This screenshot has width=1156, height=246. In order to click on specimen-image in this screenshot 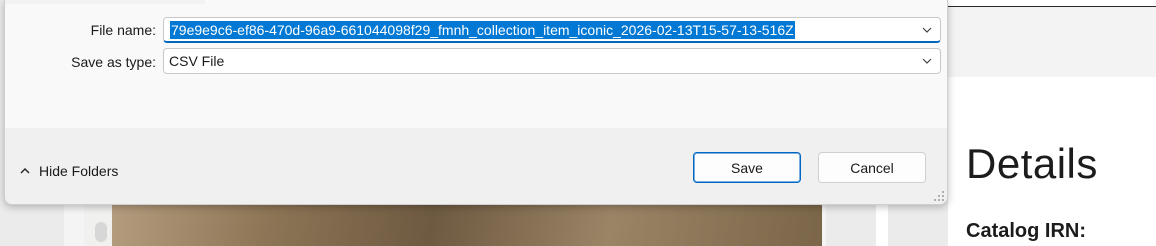, I will do `click(467, 225)`.